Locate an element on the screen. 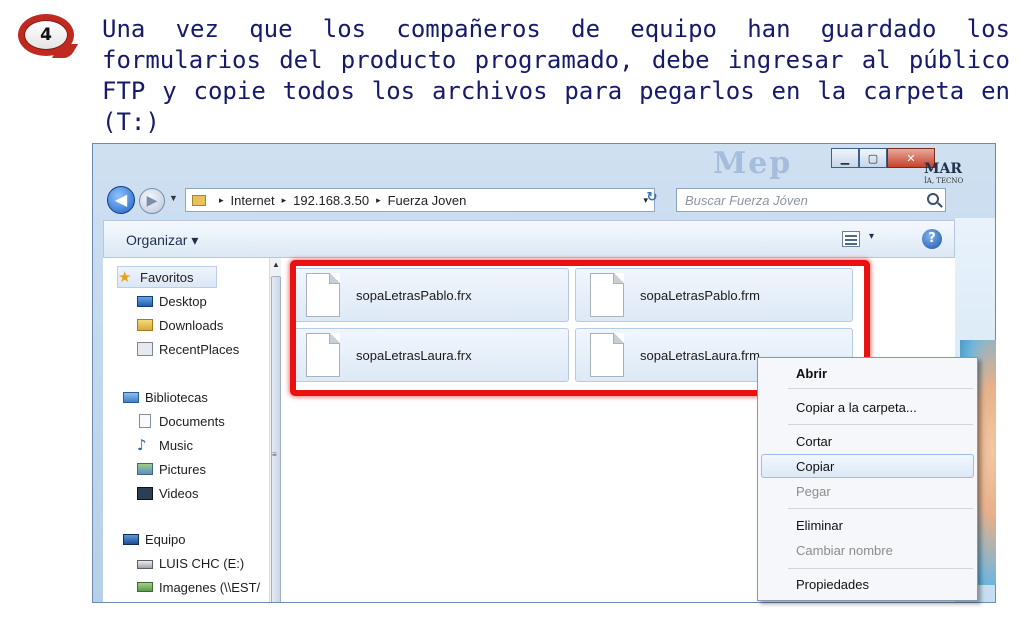 This screenshot has width=1024, height=640. nav-label: Equipo is located at coordinates (165, 539).